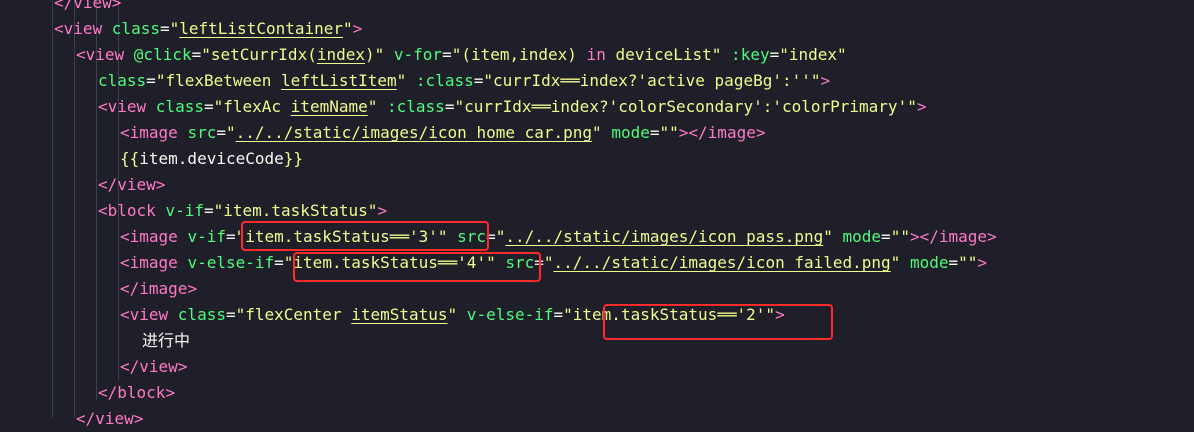  Describe the element at coordinates (211, 159) in the screenshot. I see `code-line: {{item.deviceCode}}` at that location.